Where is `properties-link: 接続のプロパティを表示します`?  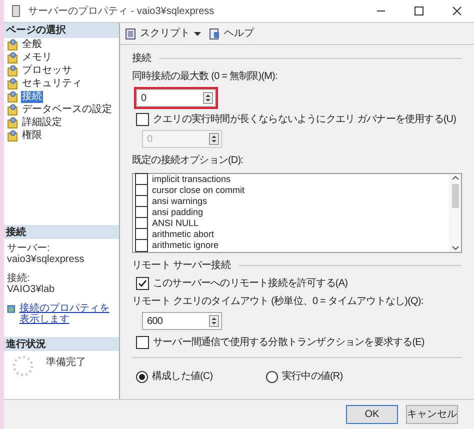 properties-link: 接続のプロパティを表示します is located at coordinates (67, 314).